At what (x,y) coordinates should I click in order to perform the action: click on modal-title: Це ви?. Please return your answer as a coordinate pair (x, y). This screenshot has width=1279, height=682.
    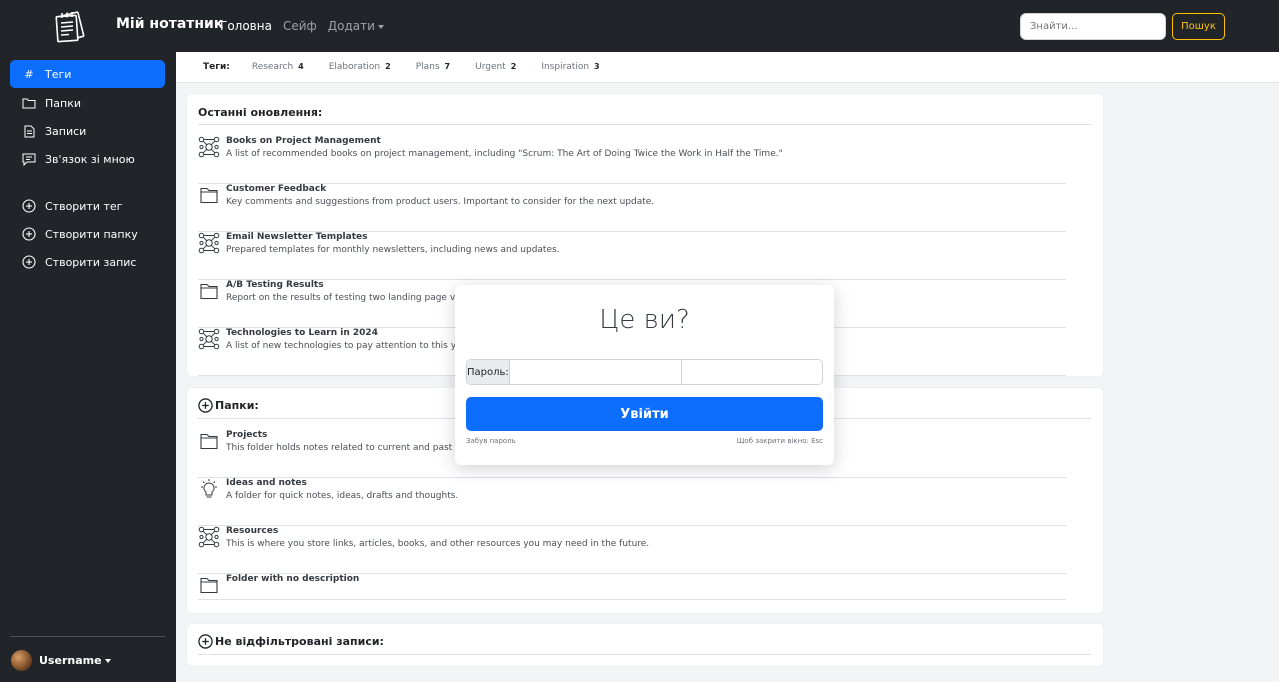
    Looking at the image, I should click on (644, 320).